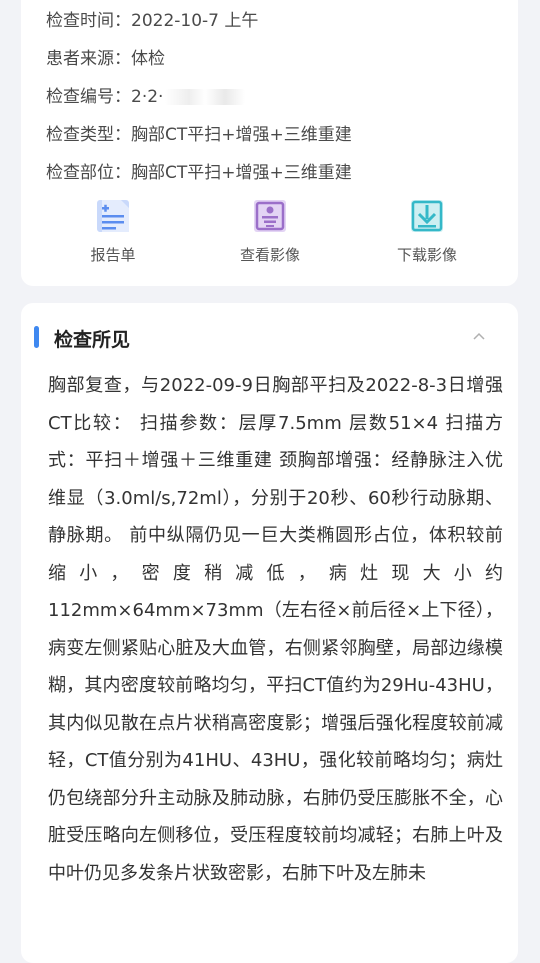 The width and height of the screenshot is (540, 963). What do you see at coordinates (36, 337) in the screenshot?
I see `section-accent-bar` at bounding box center [36, 337].